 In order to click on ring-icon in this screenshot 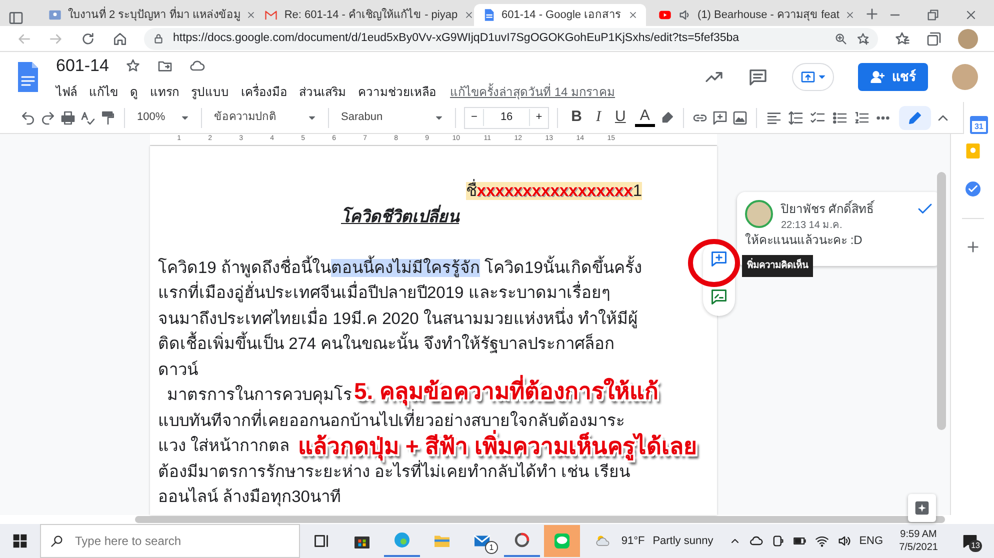, I will do `click(522, 540)`.